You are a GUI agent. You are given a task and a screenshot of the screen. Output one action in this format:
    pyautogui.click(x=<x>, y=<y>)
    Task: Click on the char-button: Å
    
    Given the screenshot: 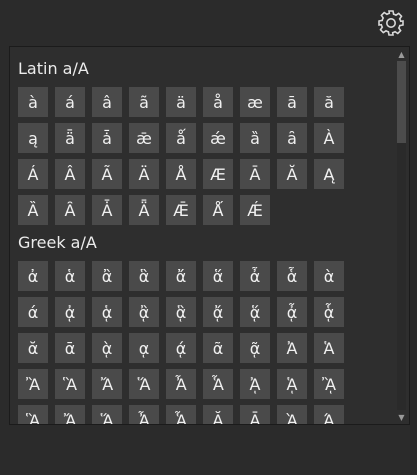 What is the action you would take?
    pyautogui.click(x=181, y=174)
    